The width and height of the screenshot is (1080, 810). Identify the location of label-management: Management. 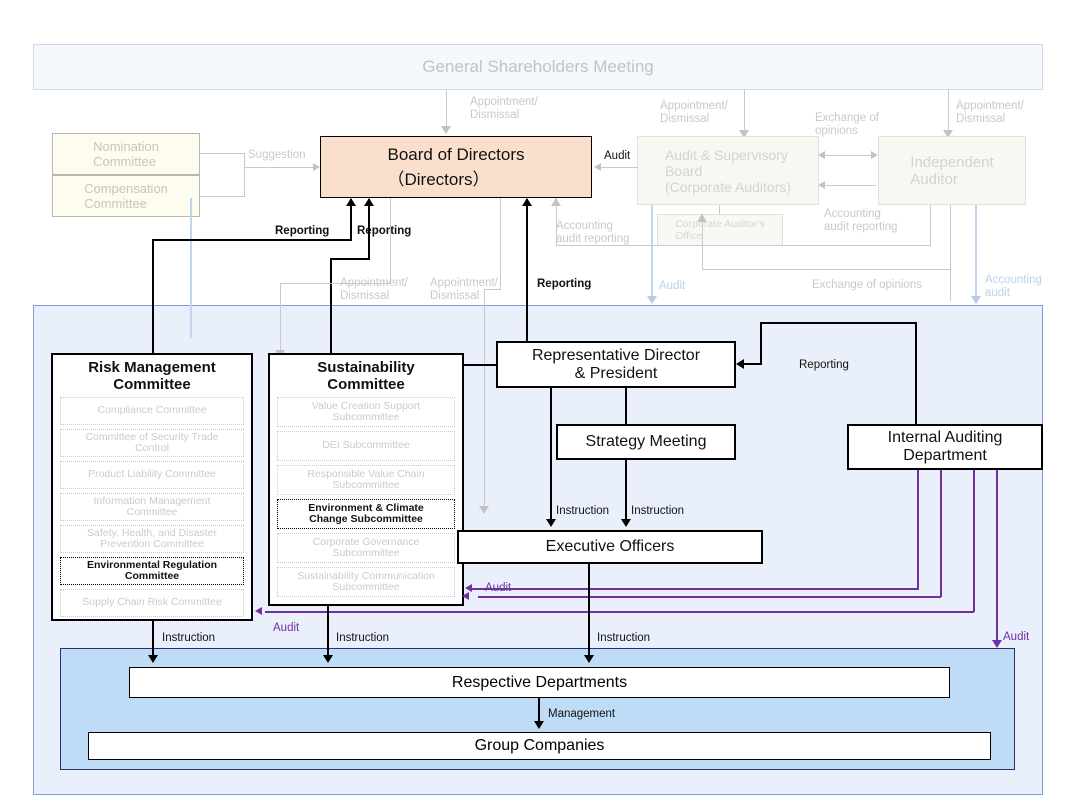
(582, 714).